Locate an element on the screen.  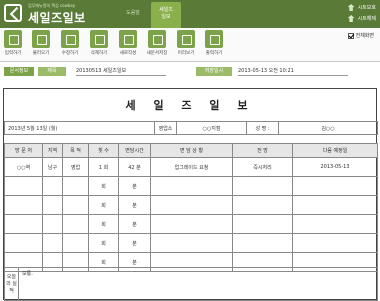
col-status: 면 담 상 황 is located at coordinates (191, 150).